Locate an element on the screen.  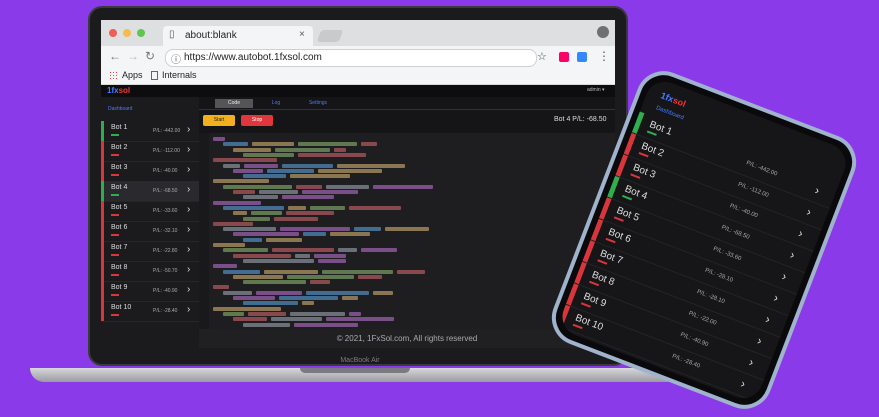
phone-bot-pl: P/L: -22.00 is located at coordinates (702, 318).